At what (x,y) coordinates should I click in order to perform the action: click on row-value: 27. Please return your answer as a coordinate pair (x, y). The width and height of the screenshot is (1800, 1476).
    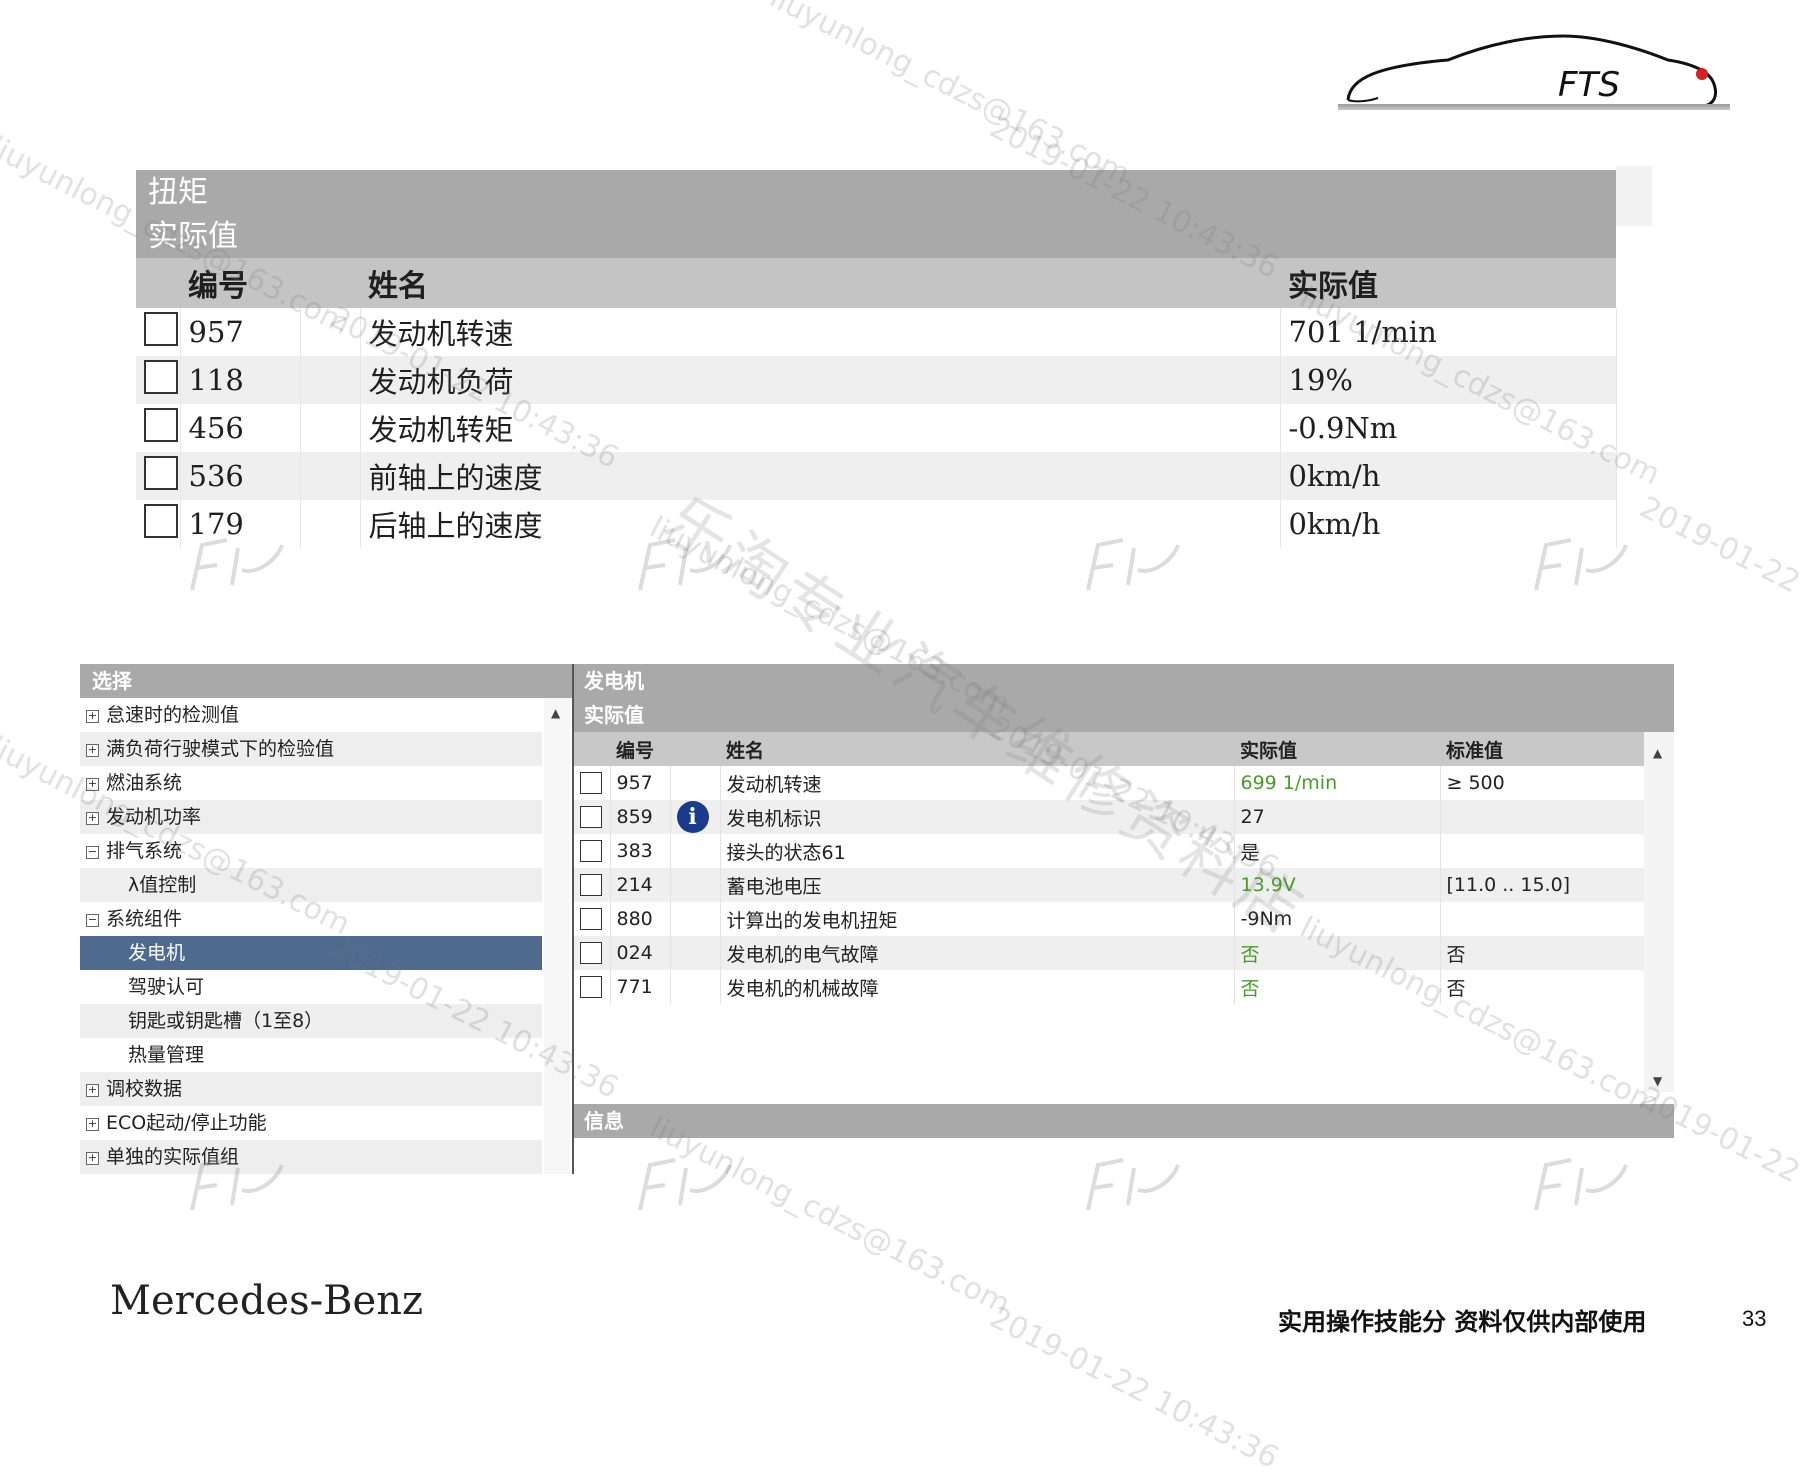
    Looking at the image, I should click on (1337, 817).